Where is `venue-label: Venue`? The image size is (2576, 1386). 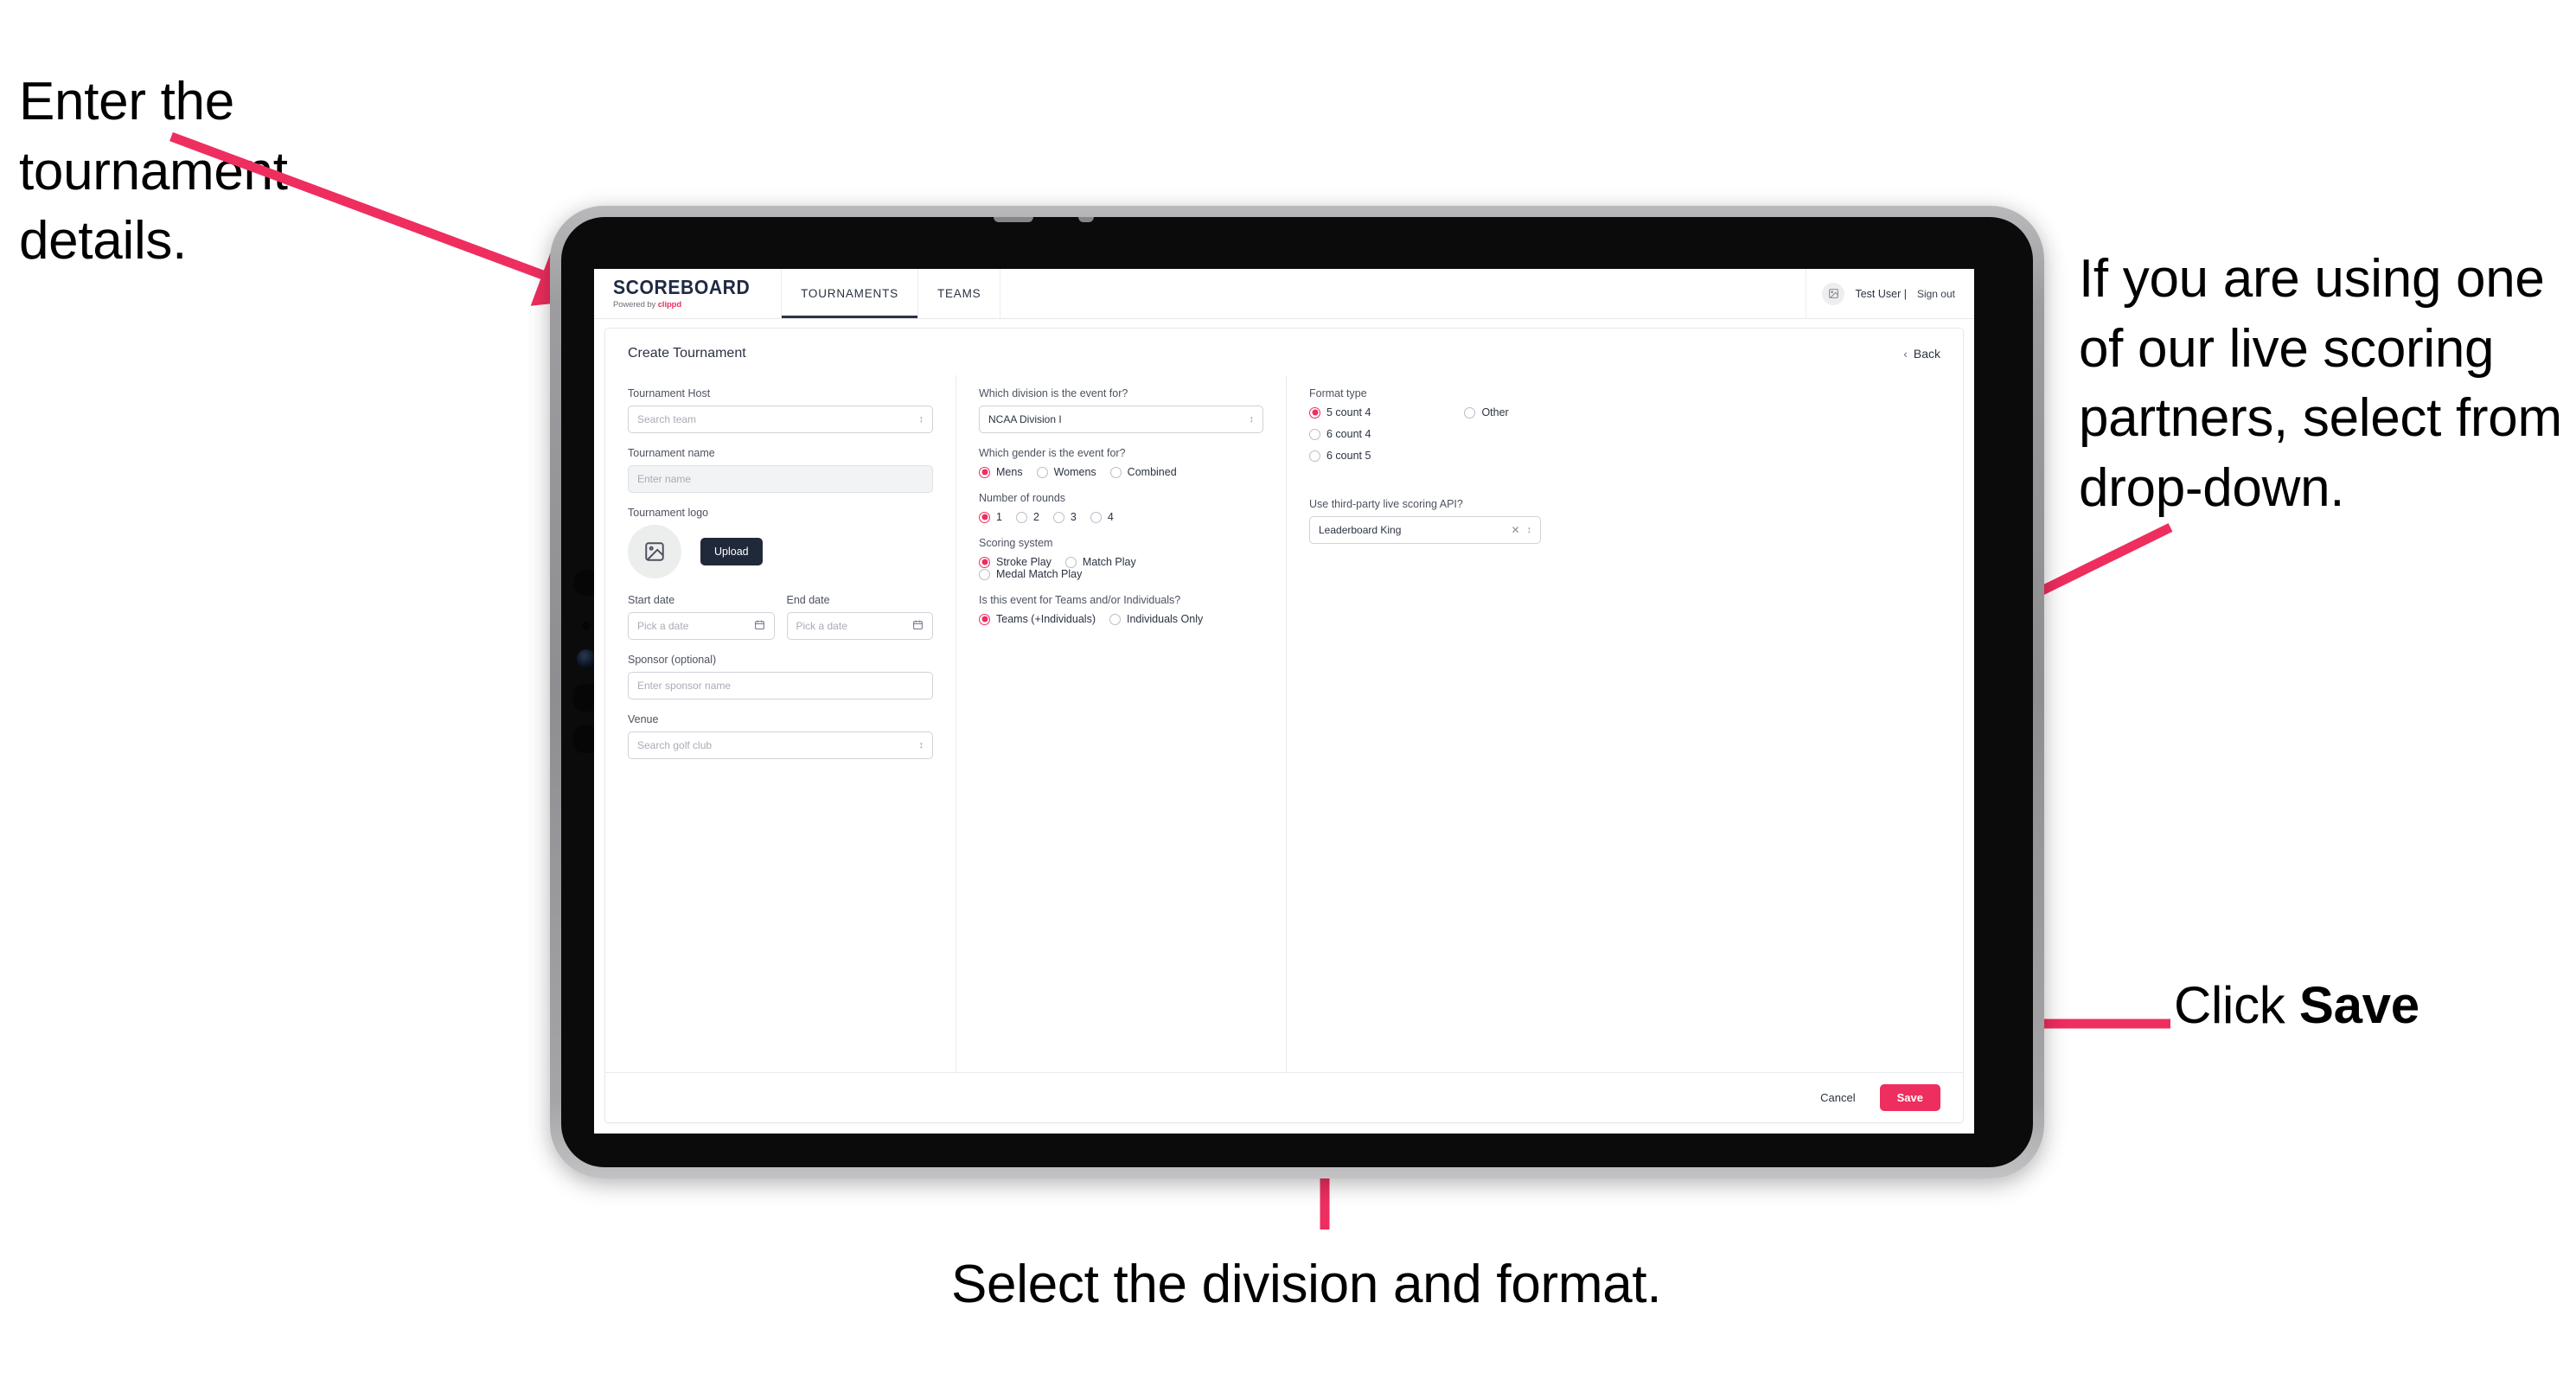
venue-label: Venue is located at coordinates (643, 719).